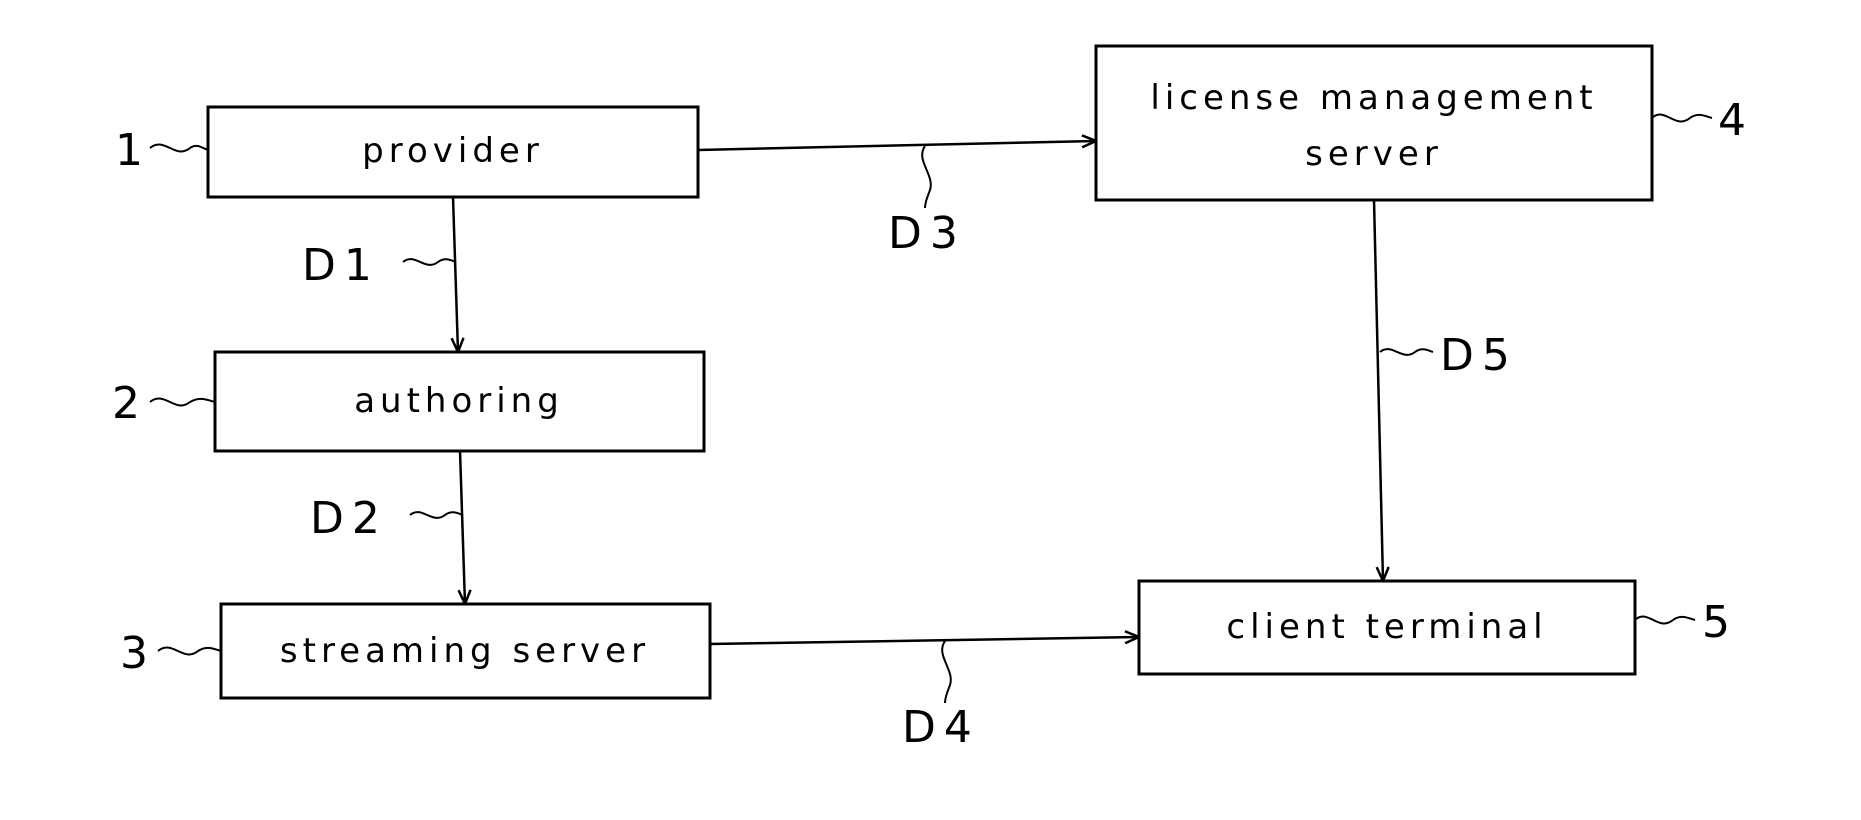 The height and width of the screenshot is (820, 1861). What do you see at coordinates (429, 262) in the screenshot?
I see `d1-leader` at bounding box center [429, 262].